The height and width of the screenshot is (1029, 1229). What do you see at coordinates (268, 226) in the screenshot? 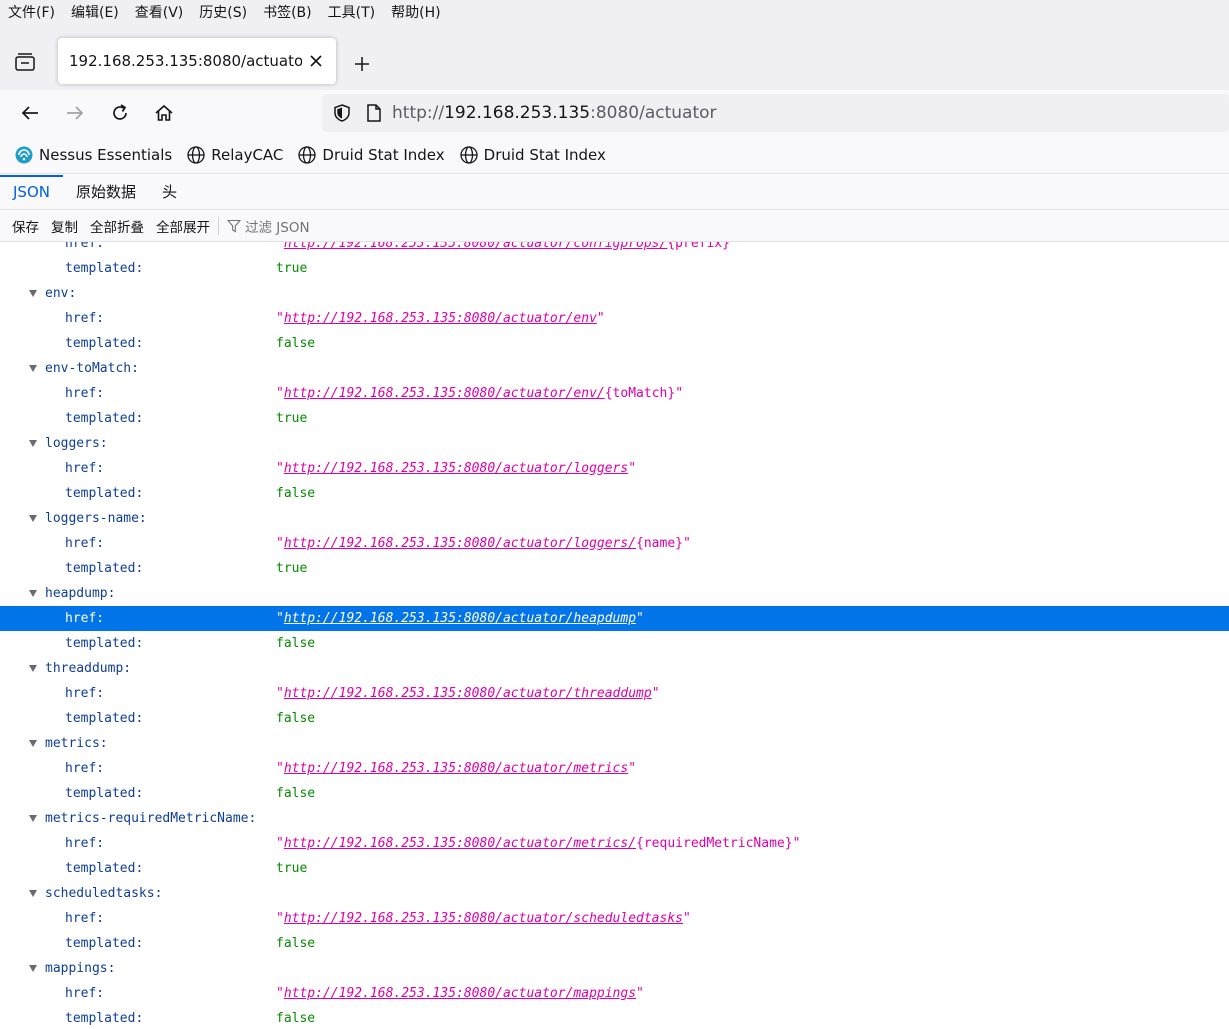
I see `filter-json-input: 过滤 JSON` at bounding box center [268, 226].